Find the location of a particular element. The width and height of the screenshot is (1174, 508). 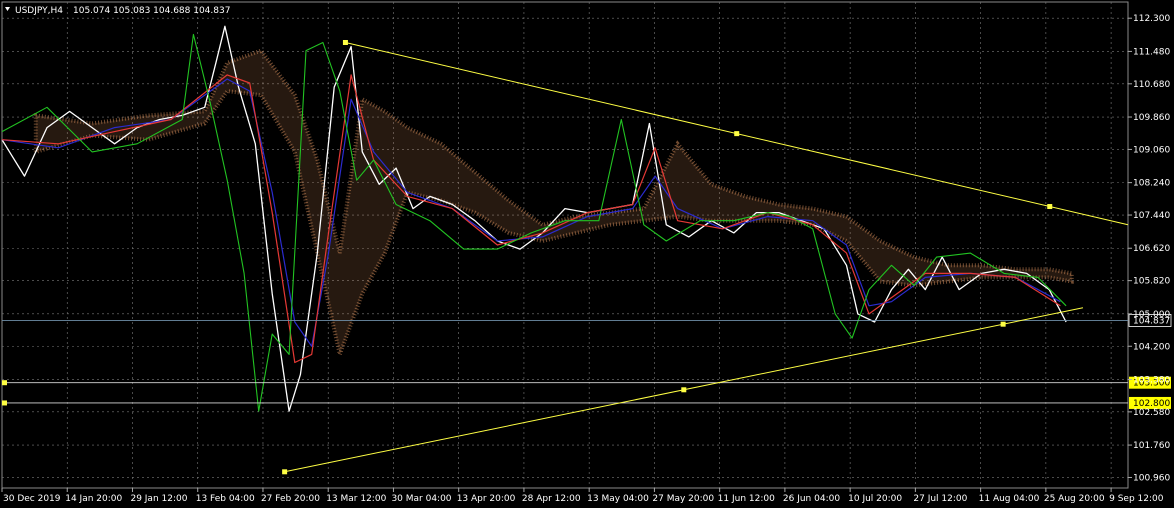

collapse-arrow-icon is located at coordinates (7, 9).